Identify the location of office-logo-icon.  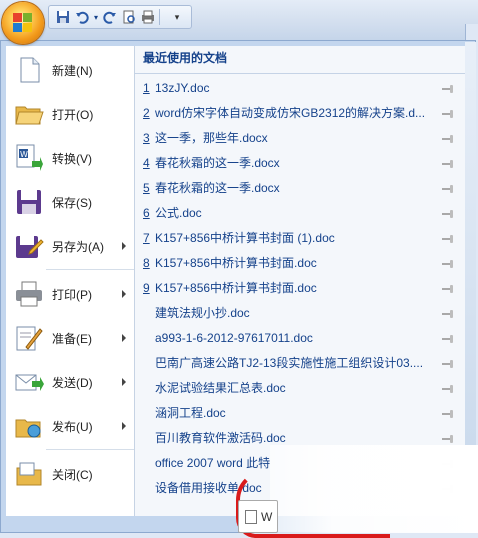
(23, 23).